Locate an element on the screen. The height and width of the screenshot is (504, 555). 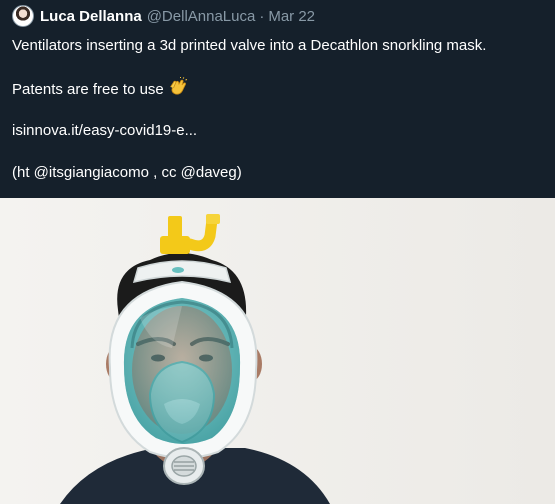
author-name: Luca Dellanna is located at coordinates (91, 16).